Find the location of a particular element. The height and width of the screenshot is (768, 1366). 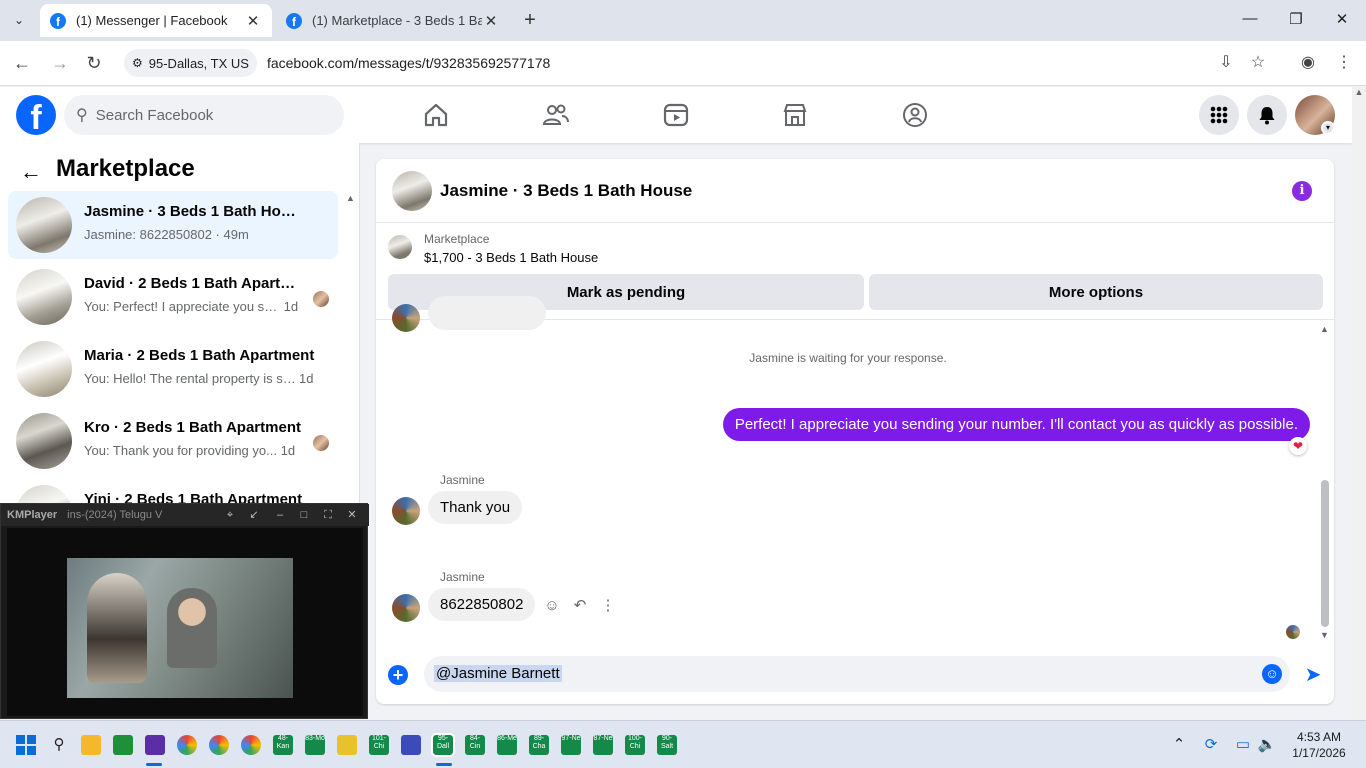

facebook-logo-icon: f is located at coordinates (36, 115).